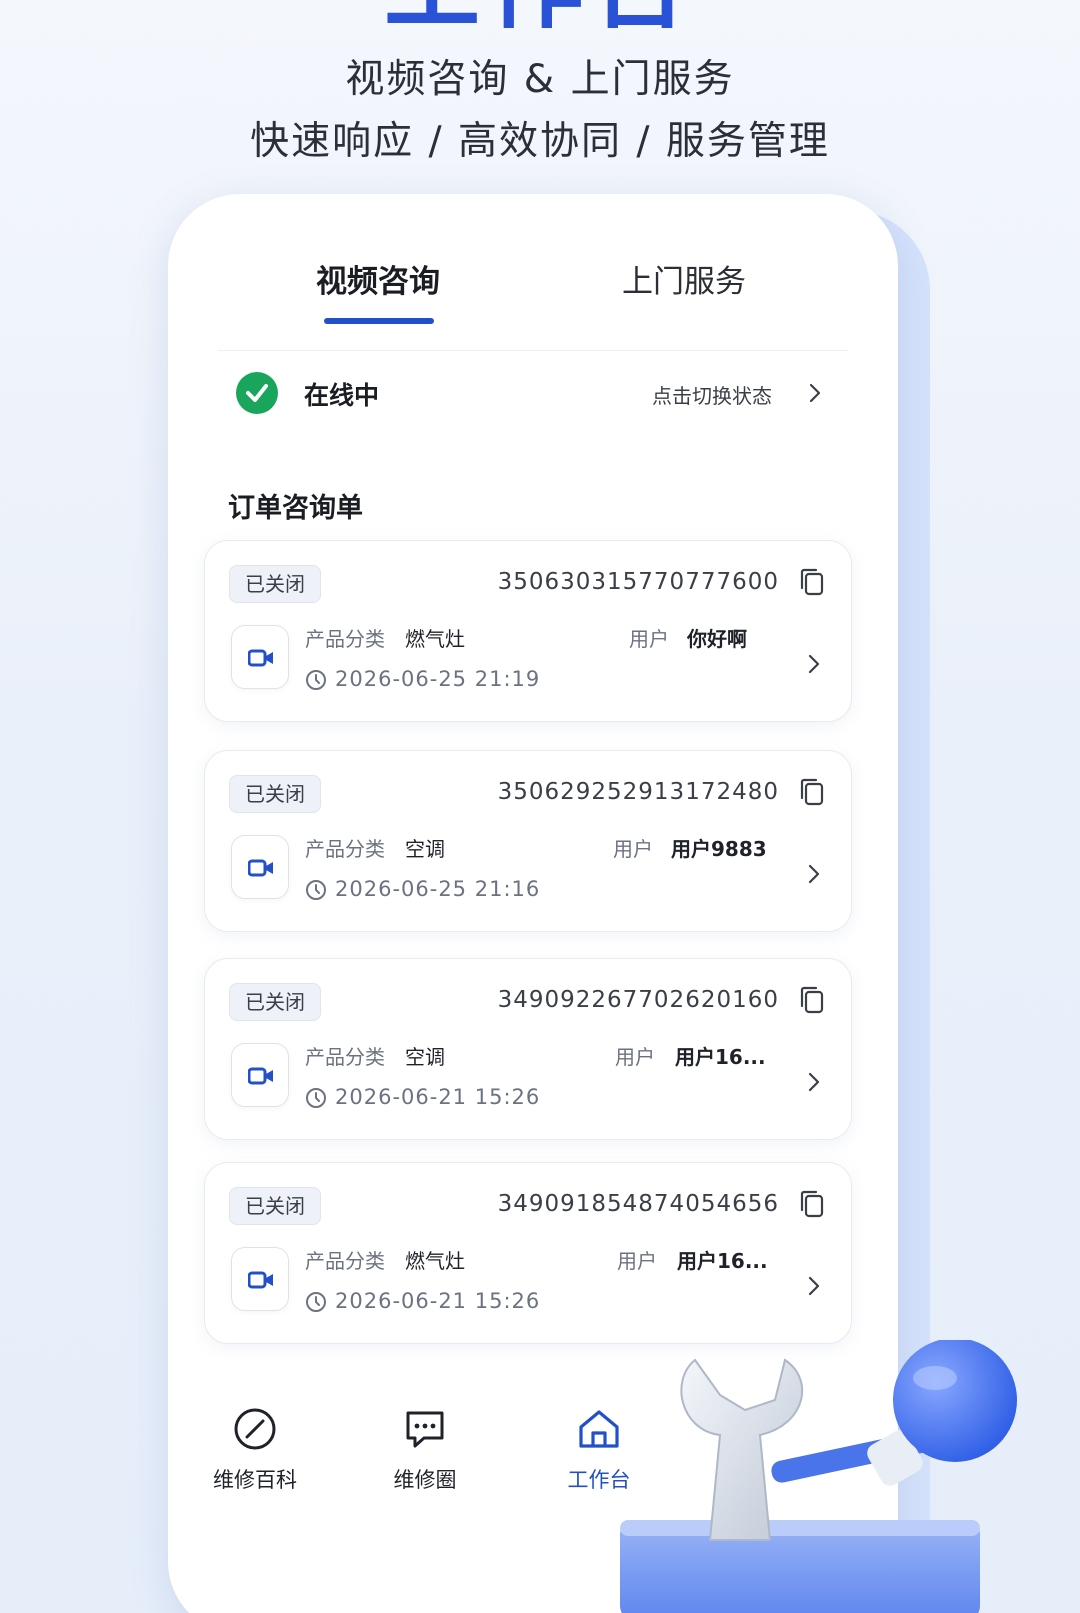 The image size is (1080, 1613). I want to click on nav-repair-circle: 维修圈, so click(425, 1450).